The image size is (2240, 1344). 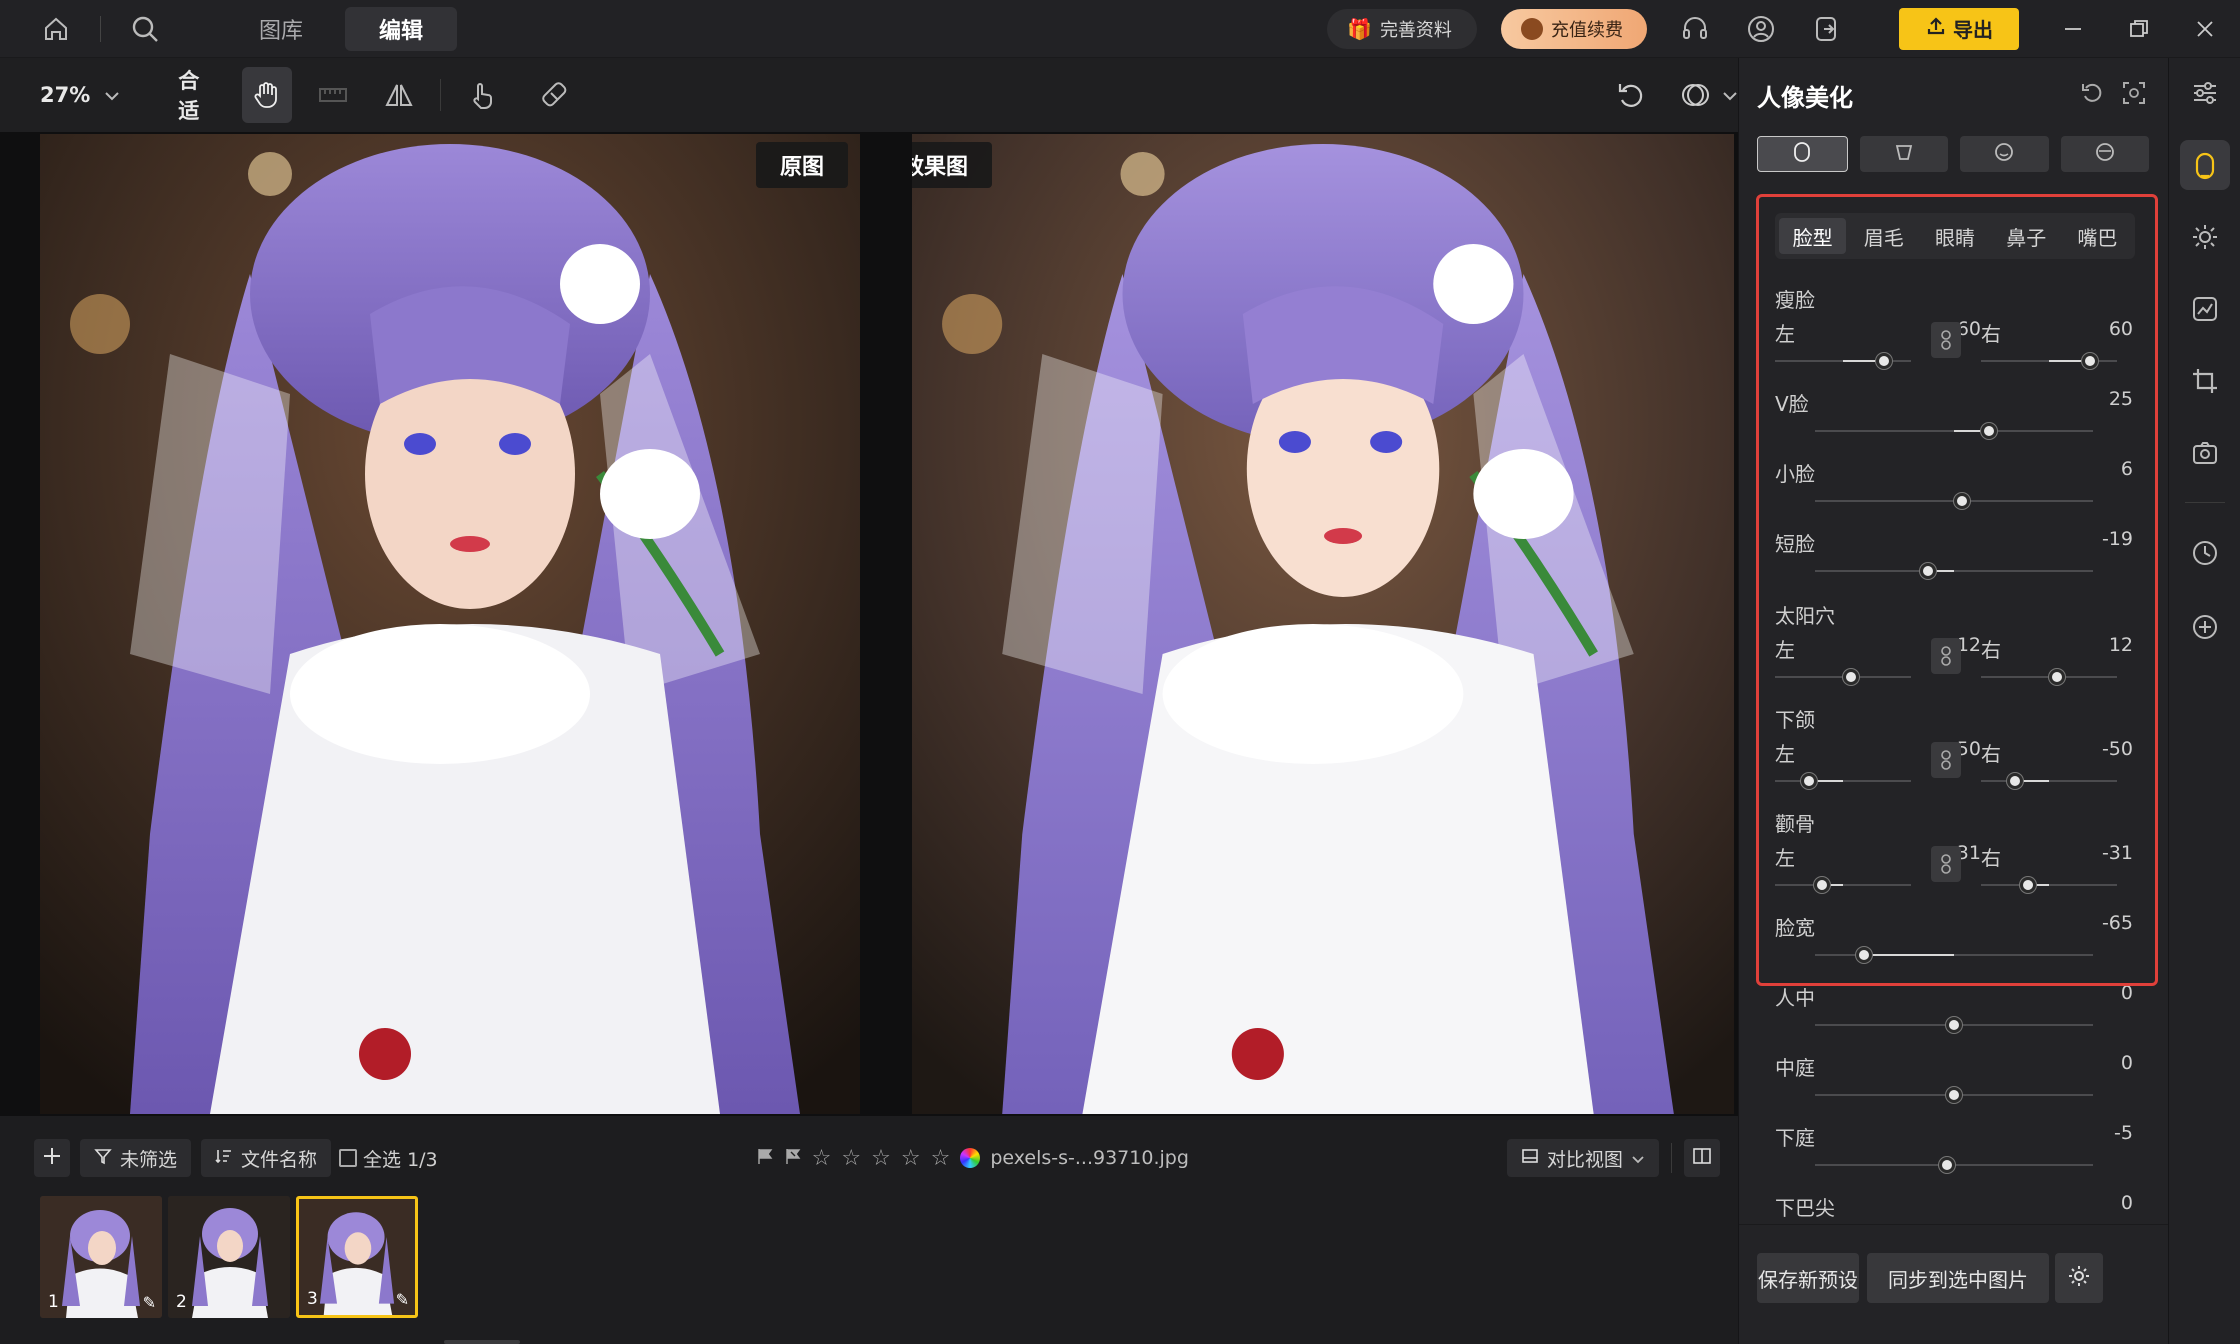 I want to click on edit-toolbar: 27% 合适, so click(x=869, y=95).